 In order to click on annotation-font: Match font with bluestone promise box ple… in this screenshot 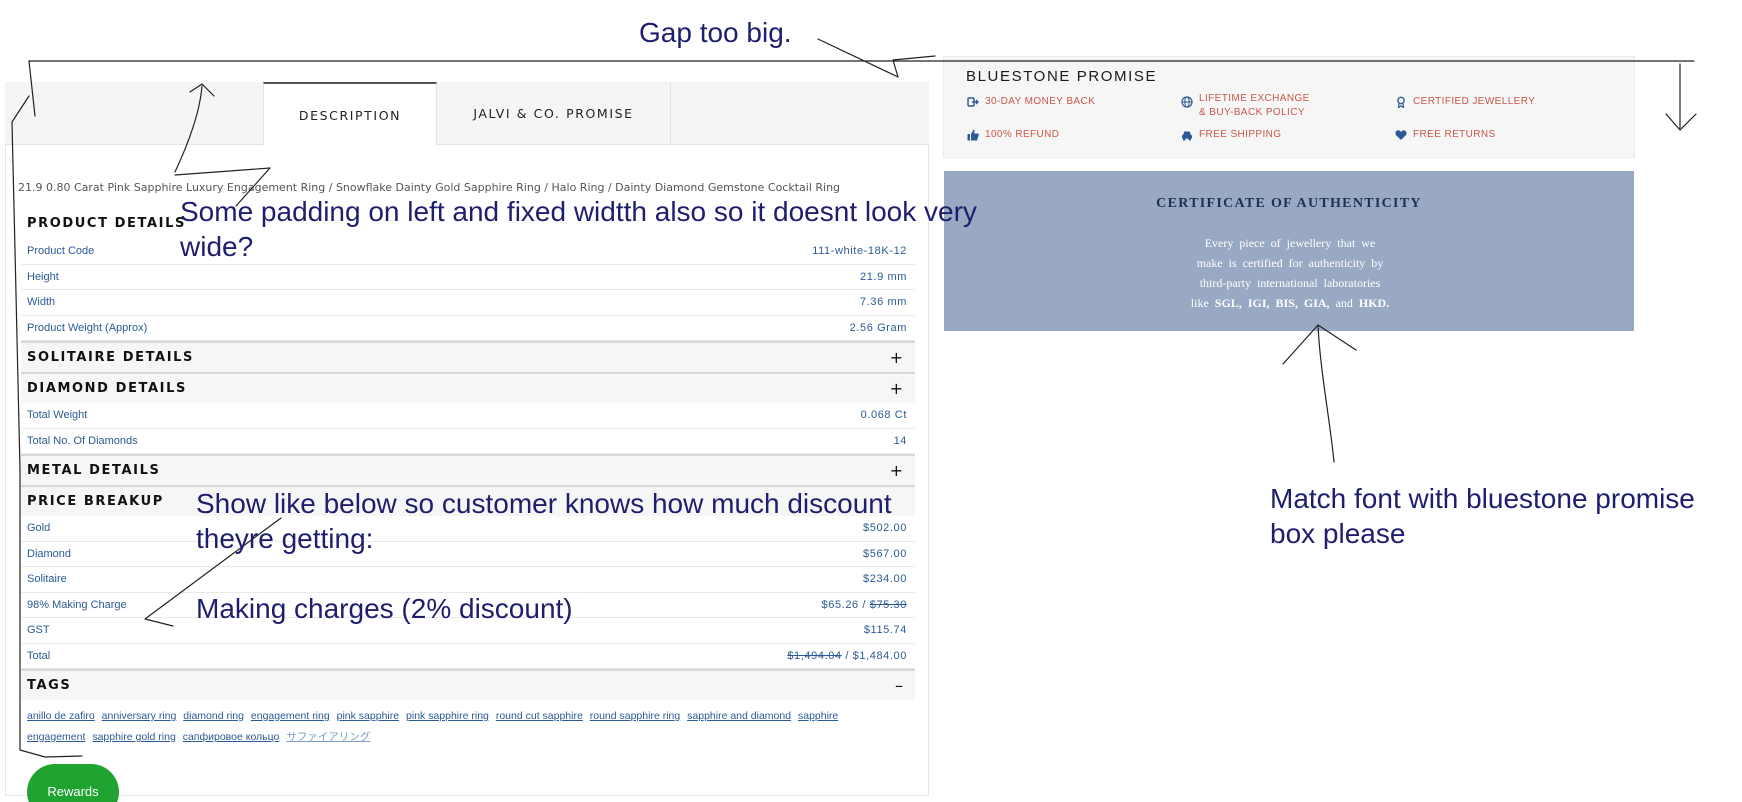, I will do `click(1482, 516)`.